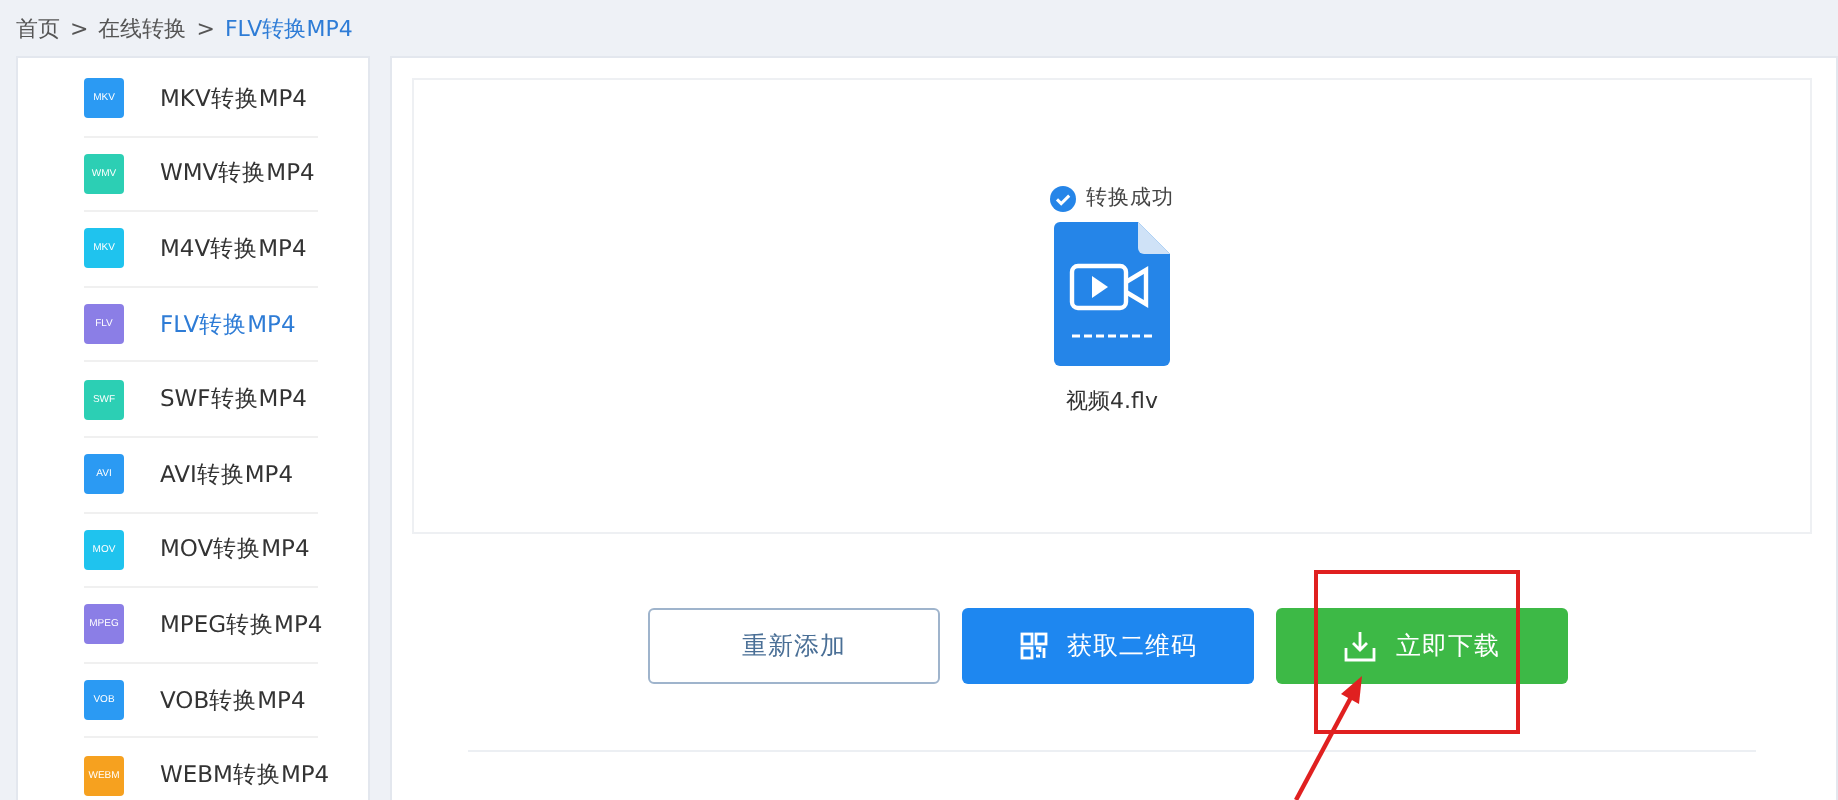  Describe the element at coordinates (38, 28) in the screenshot. I see `breadcrumb-link: 首页` at that location.